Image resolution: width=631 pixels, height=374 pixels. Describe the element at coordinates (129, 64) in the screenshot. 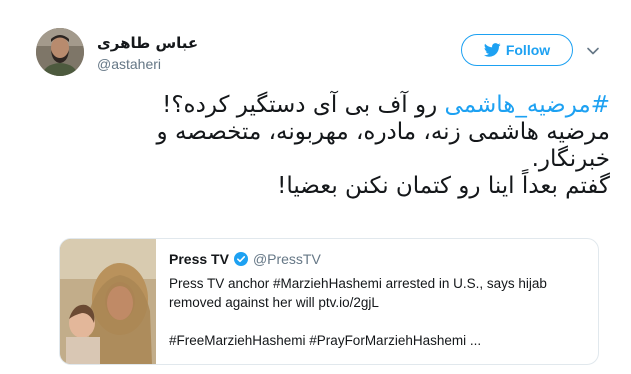

I see `author-handle: @astaheri` at that location.